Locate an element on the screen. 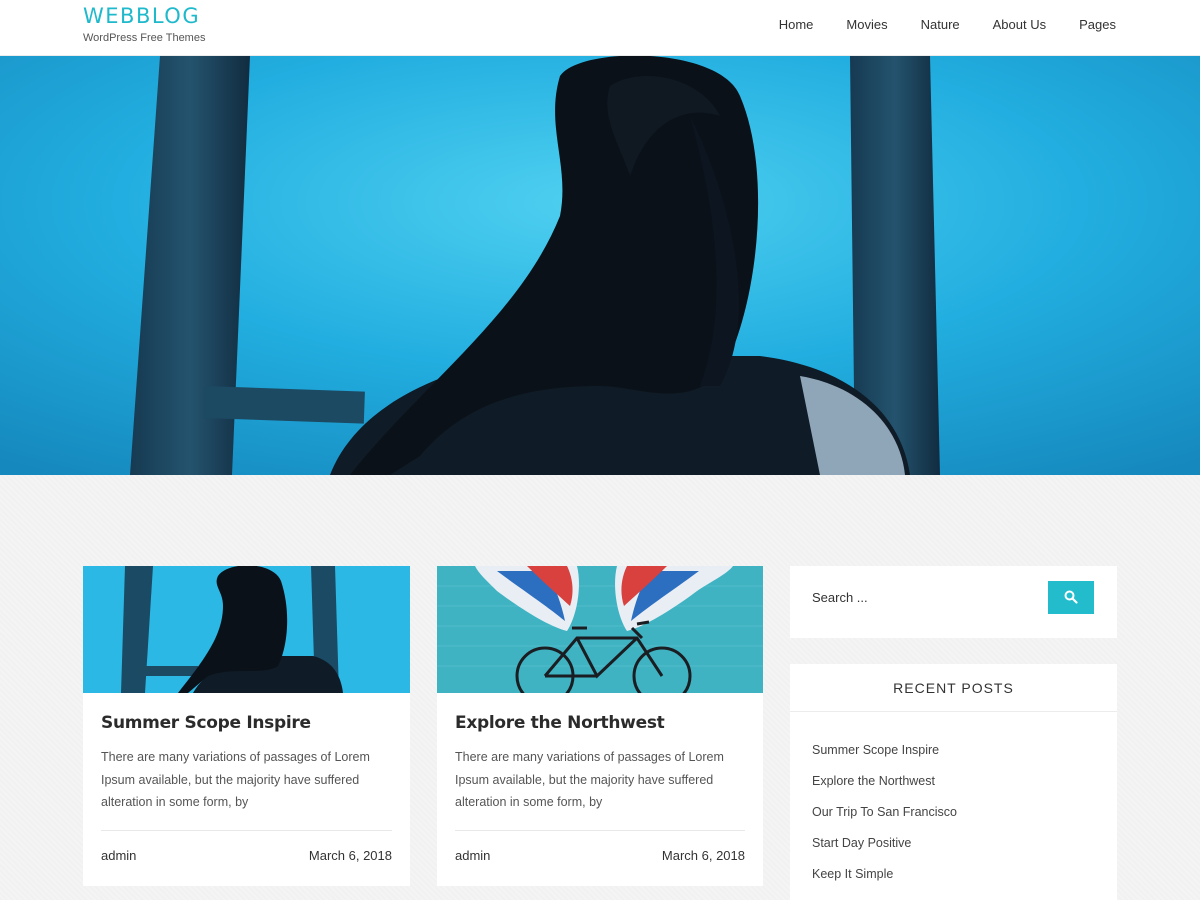 Image resolution: width=1200 pixels, height=900 pixels. nav-about-us: About Us is located at coordinates (1019, 25).